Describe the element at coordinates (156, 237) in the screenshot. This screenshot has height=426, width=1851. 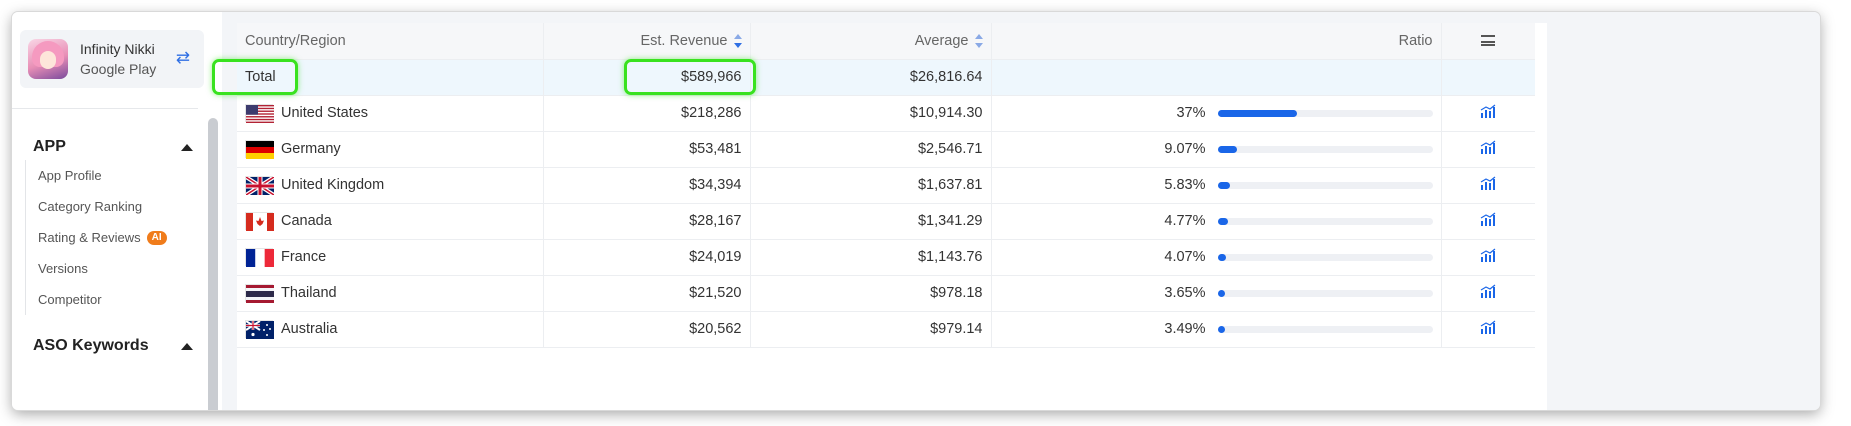
I see `ai-badge: AI` at that location.